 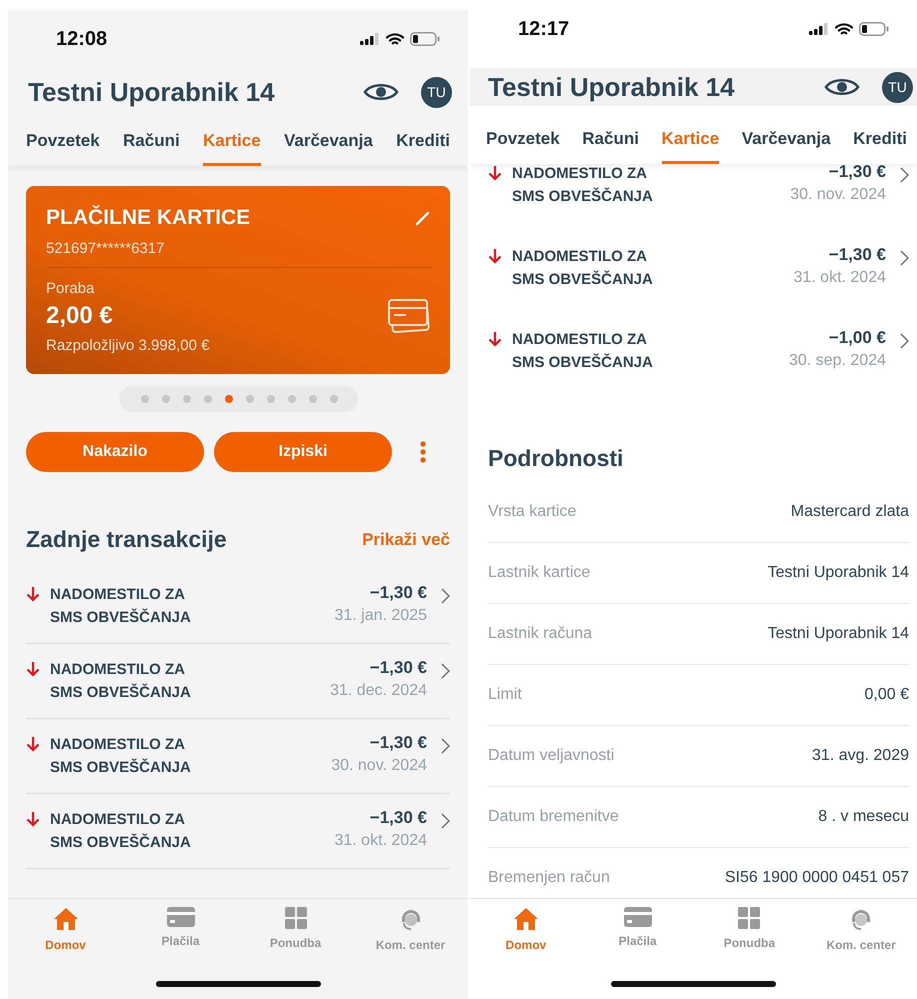 What do you see at coordinates (551, 756) in the screenshot?
I see `detail-label: Datum veljavnosti` at bounding box center [551, 756].